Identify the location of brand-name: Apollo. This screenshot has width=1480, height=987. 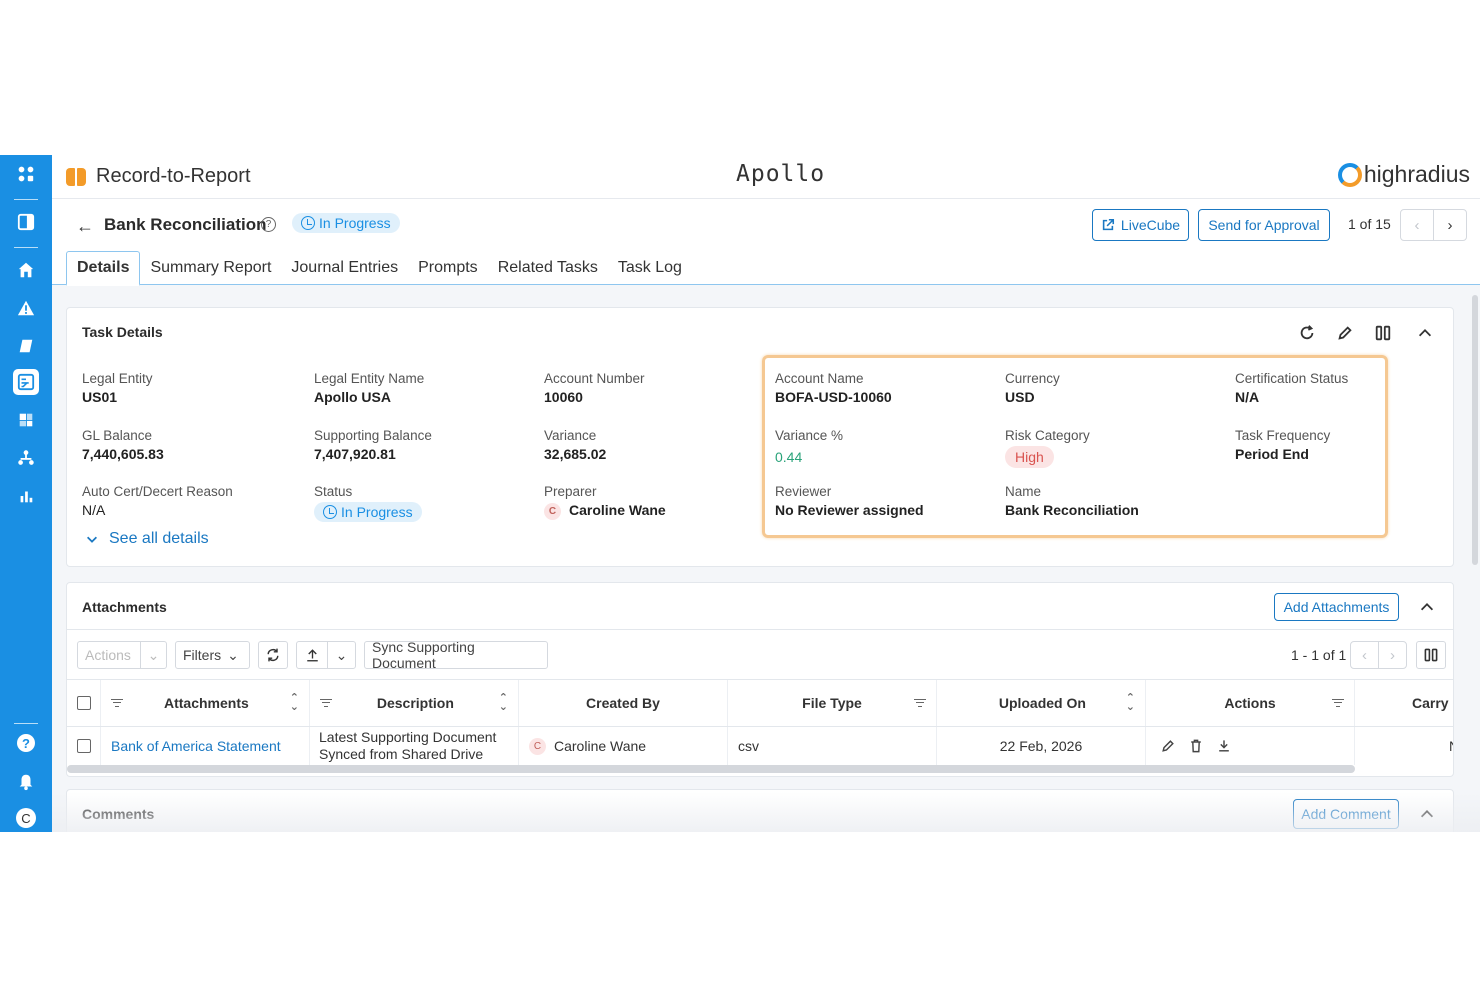
(781, 174).